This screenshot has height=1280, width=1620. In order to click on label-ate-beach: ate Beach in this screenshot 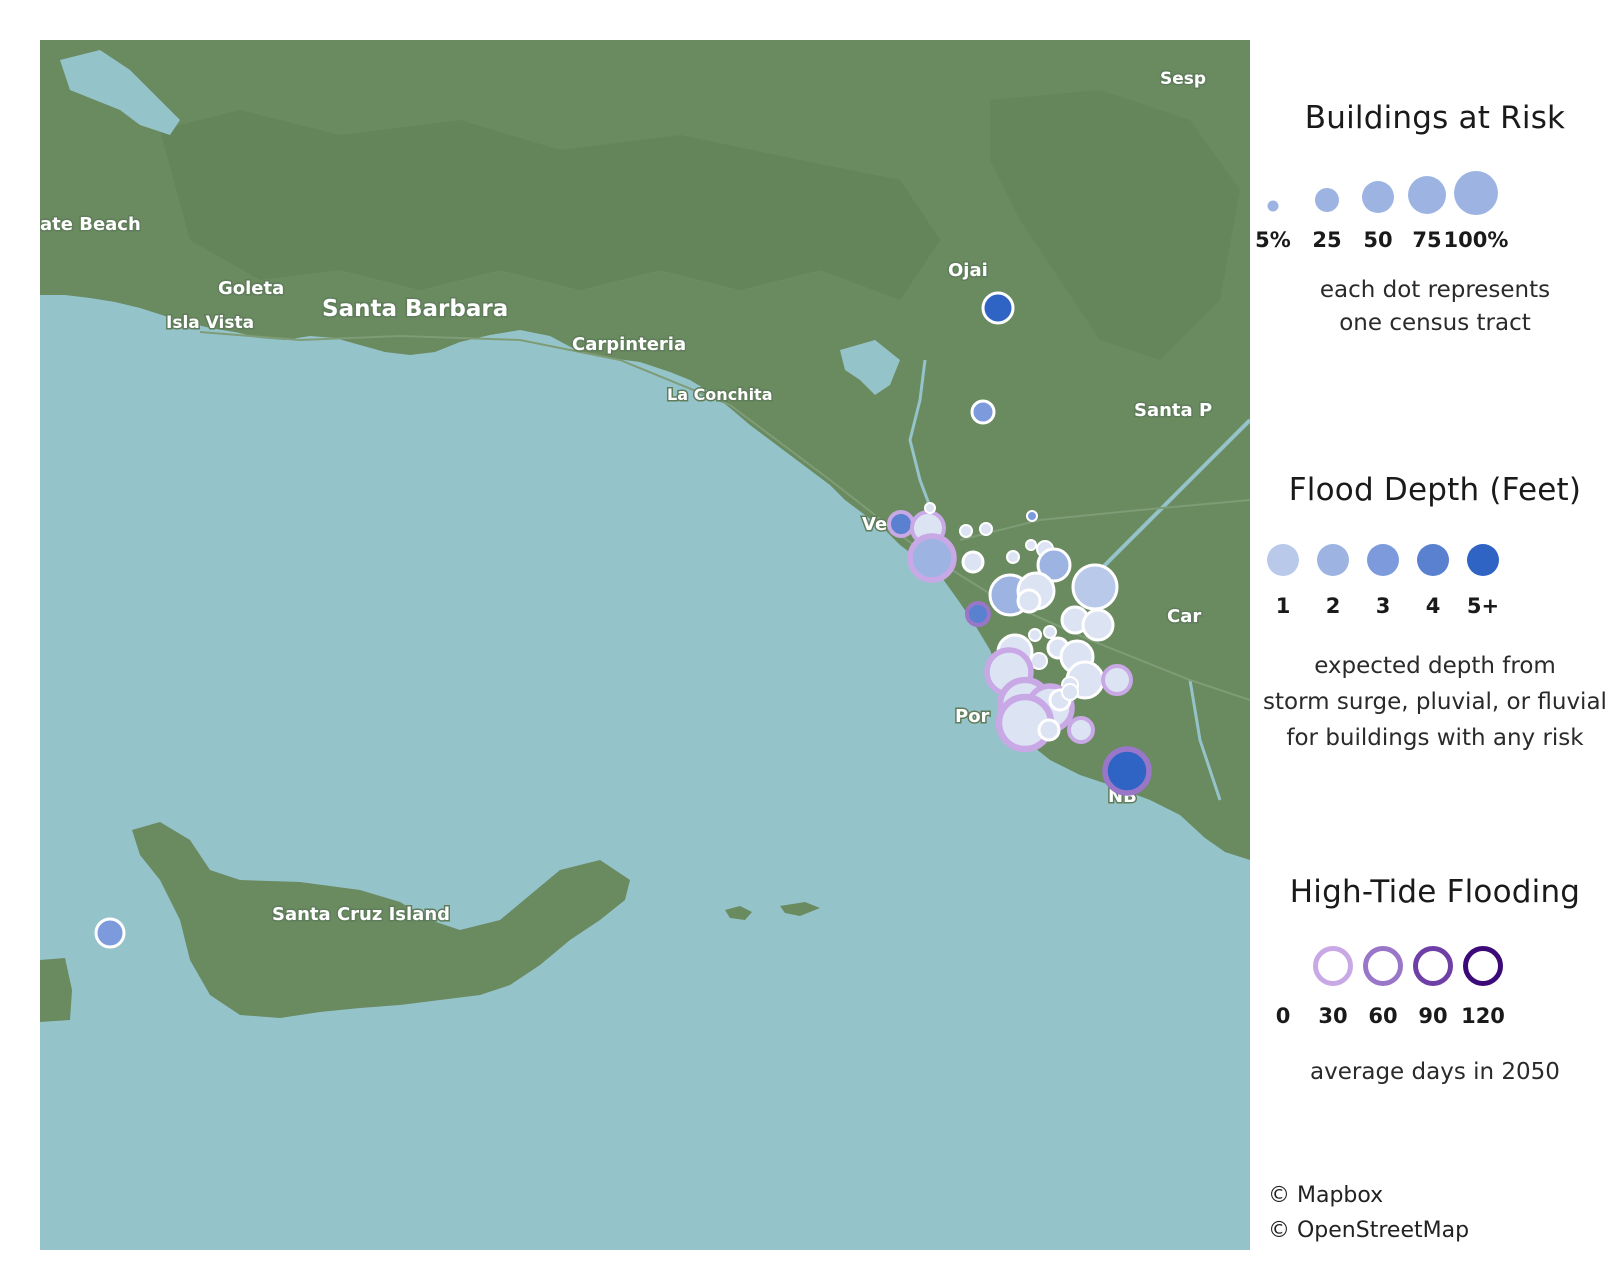, I will do `click(90, 224)`.